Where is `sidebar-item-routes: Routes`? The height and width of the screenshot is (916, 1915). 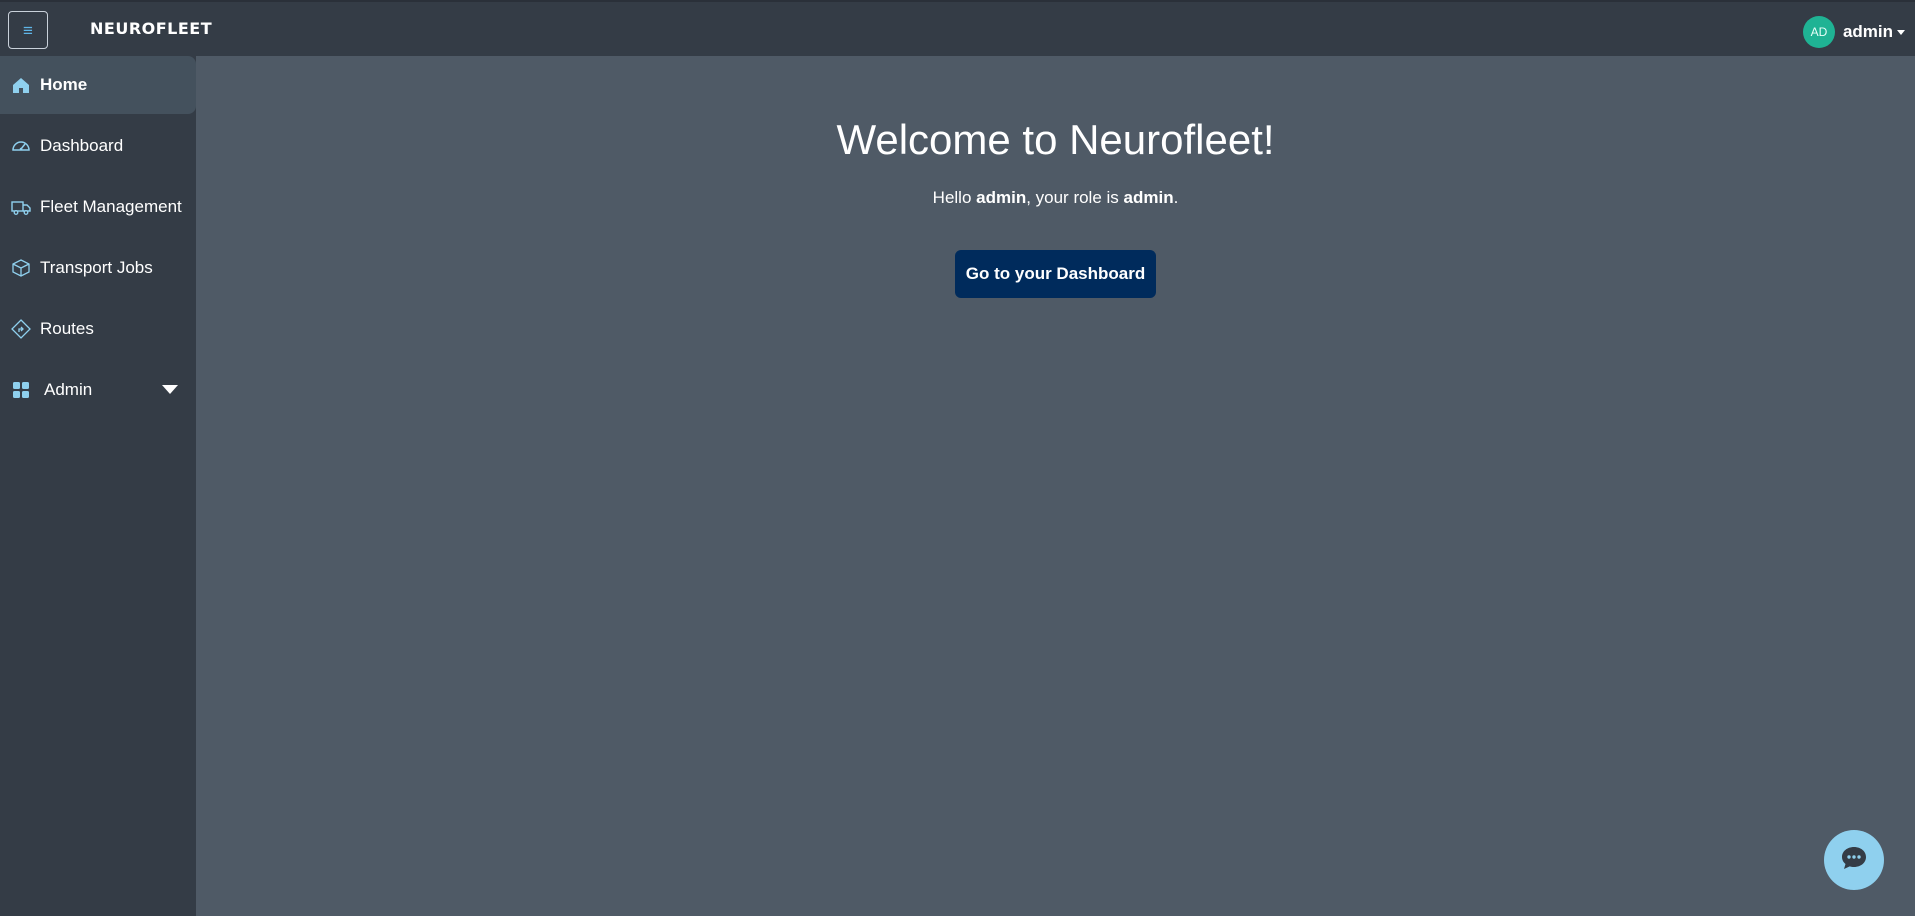
sidebar-item-routes: Routes is located at coordinates (98, 329).